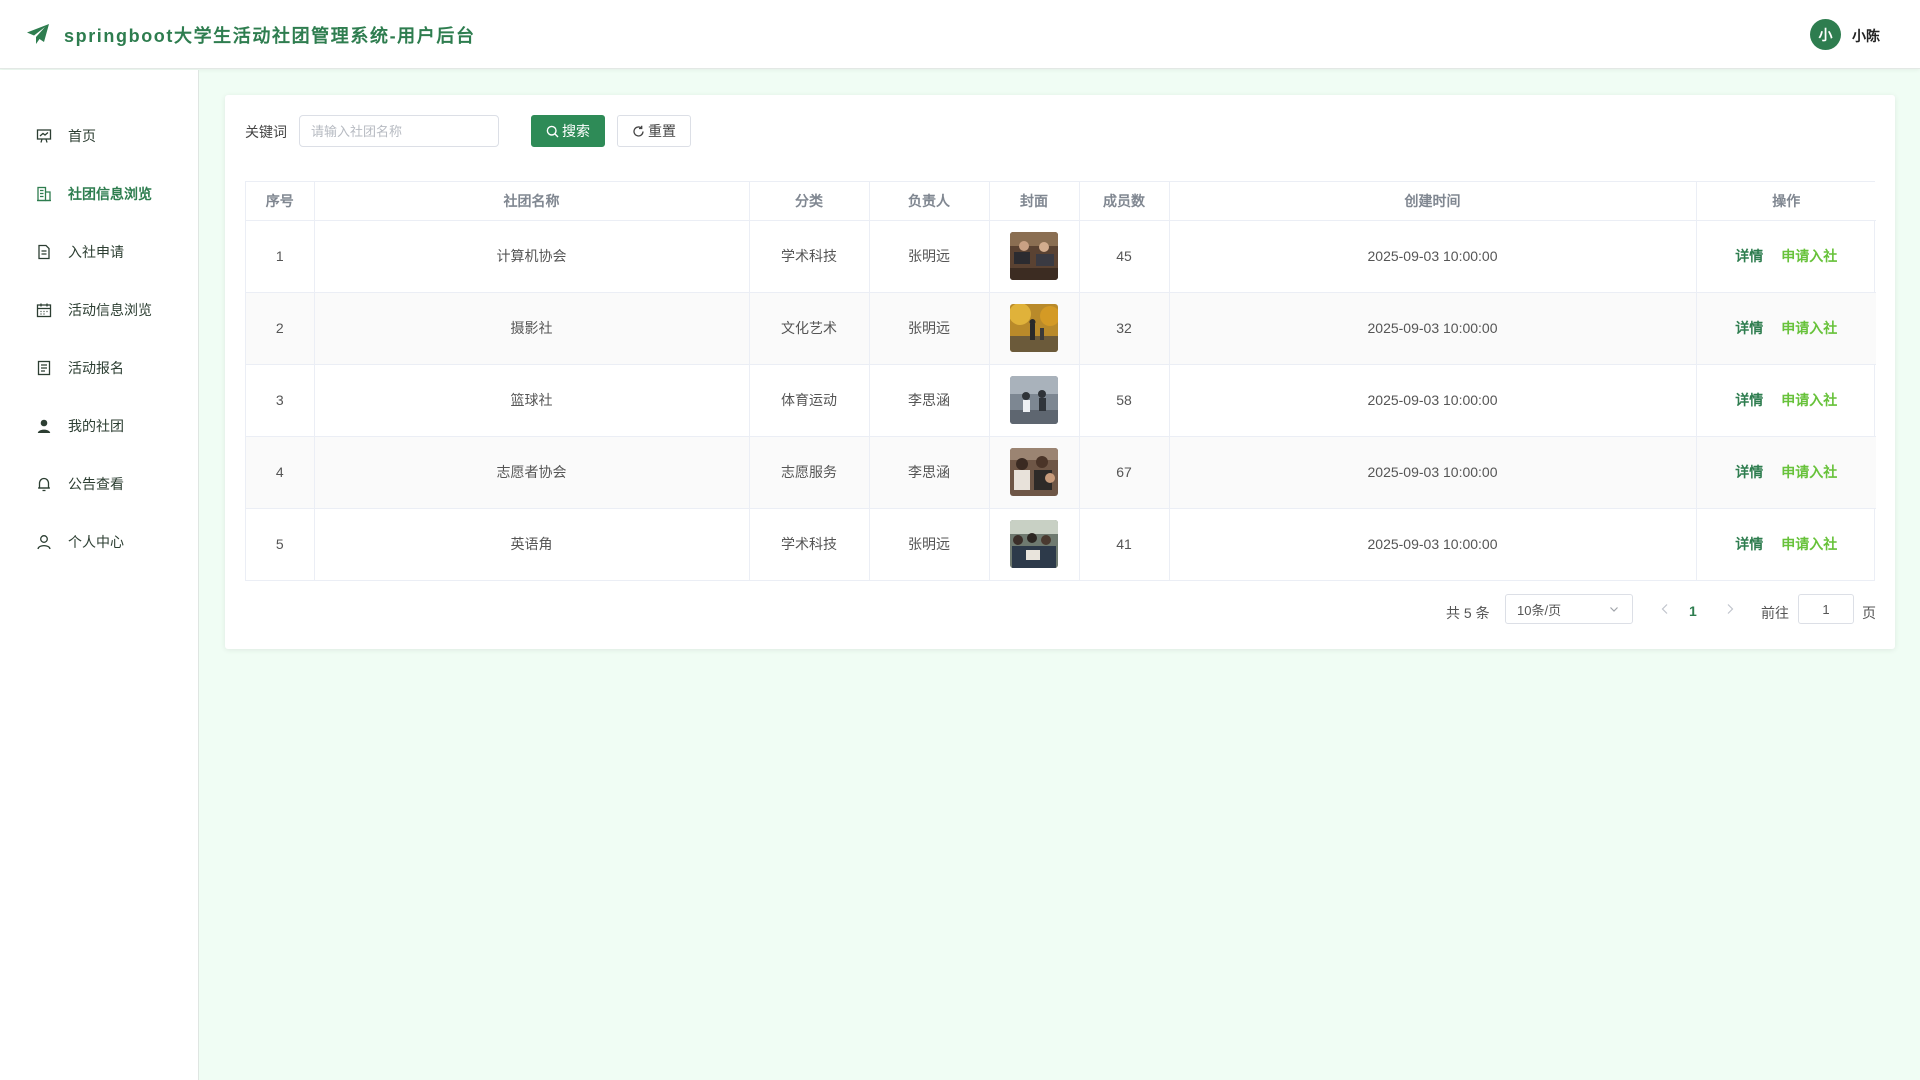  Describe the element at coordinates (809, 201) in the screenshot. I see `column-header: 分类` at that location.